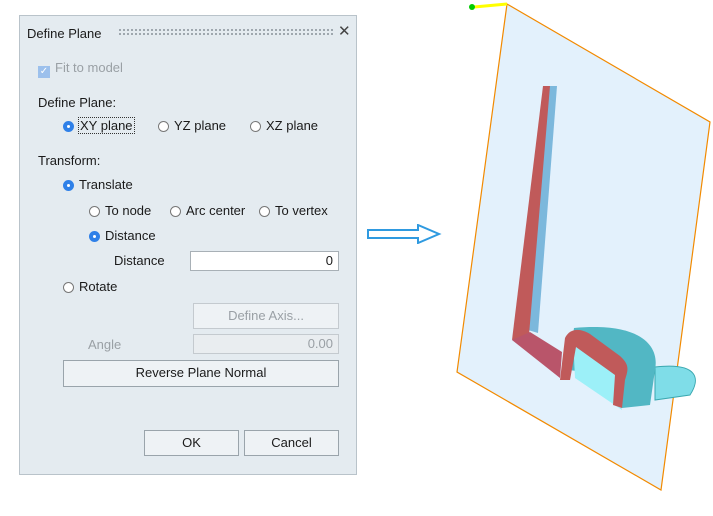  I want to click on plane-normal-arrow, so click(490, 5).